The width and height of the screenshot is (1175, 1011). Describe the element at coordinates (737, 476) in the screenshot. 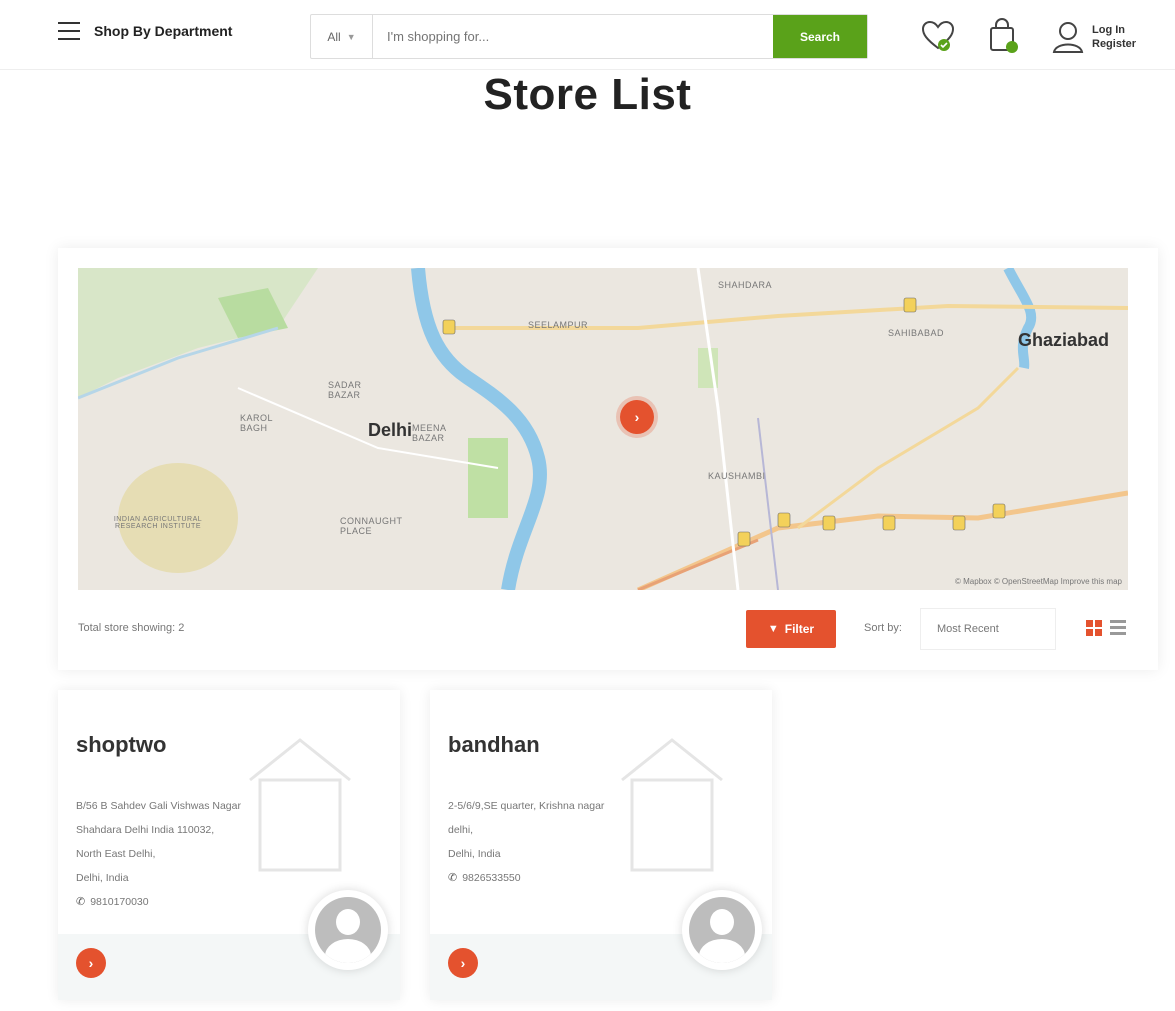

I see `map-label-area: Kaushambi` at that location.